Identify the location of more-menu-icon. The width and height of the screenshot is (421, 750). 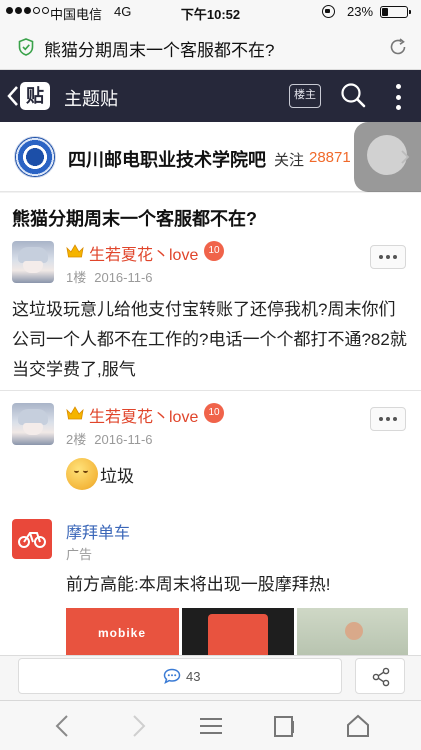
(398, 97).